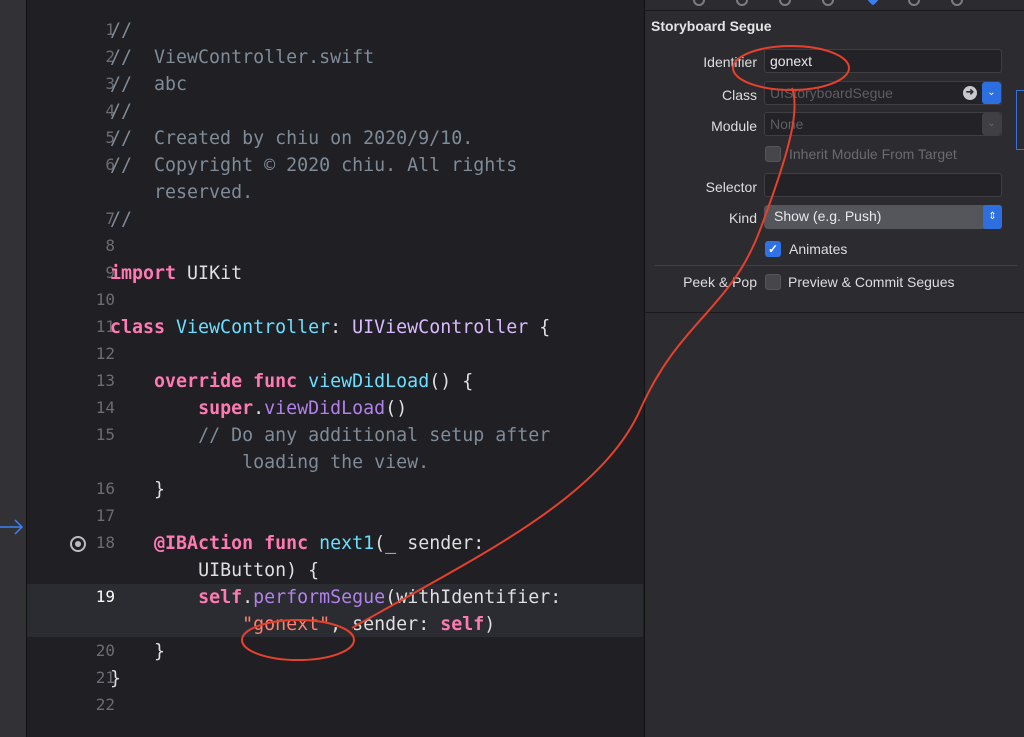 The height and width of the screenshot is (737, 1024). I want to click on navigator-strip, so click(13, 368).